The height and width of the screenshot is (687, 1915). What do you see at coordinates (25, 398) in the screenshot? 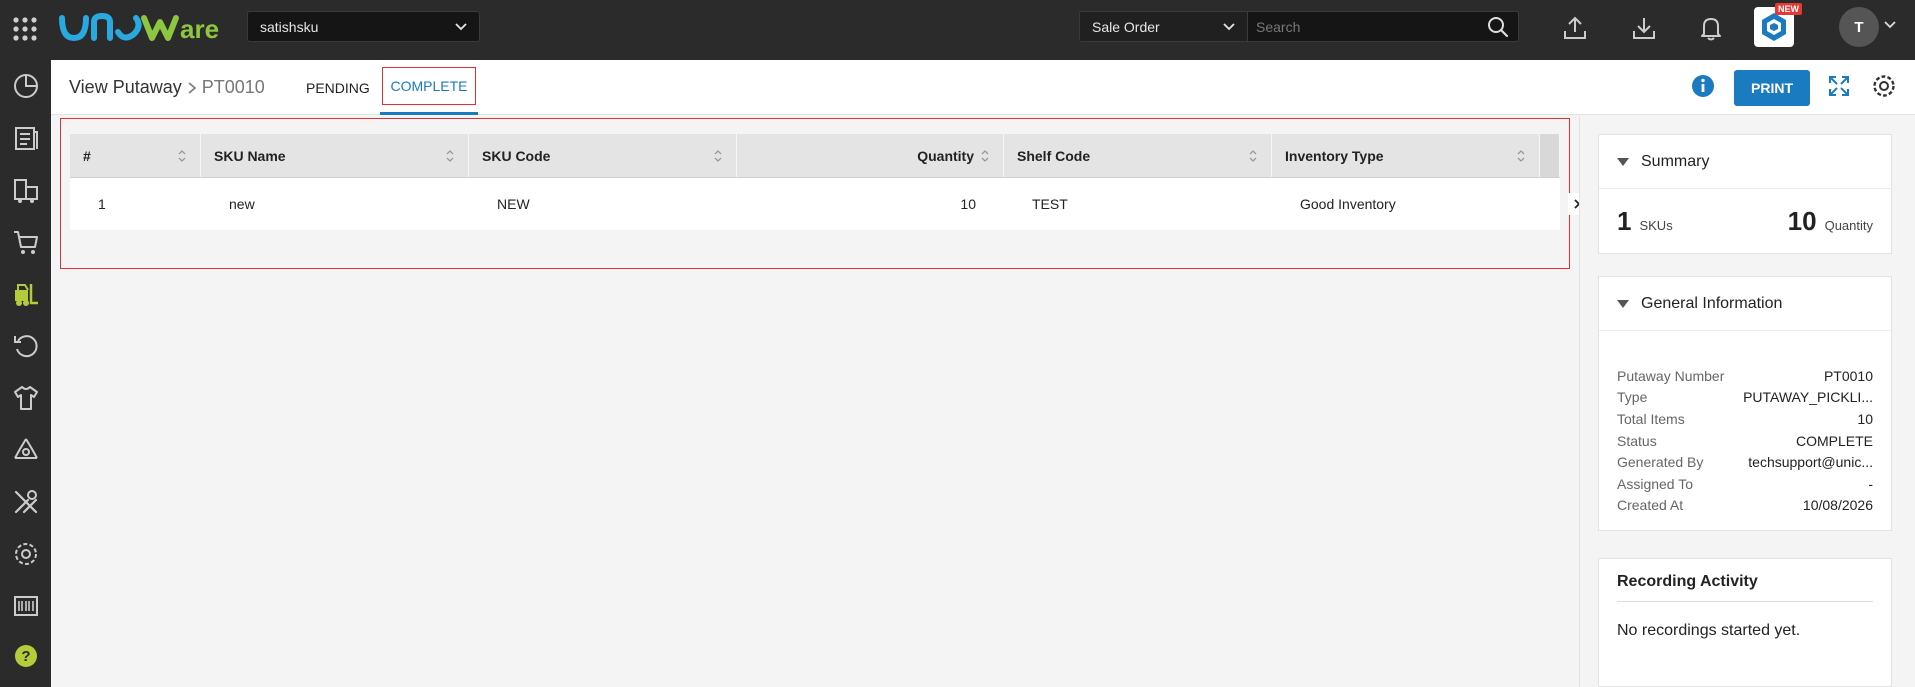
I see `sidebar-item-products` at bounding box center [25, 398].